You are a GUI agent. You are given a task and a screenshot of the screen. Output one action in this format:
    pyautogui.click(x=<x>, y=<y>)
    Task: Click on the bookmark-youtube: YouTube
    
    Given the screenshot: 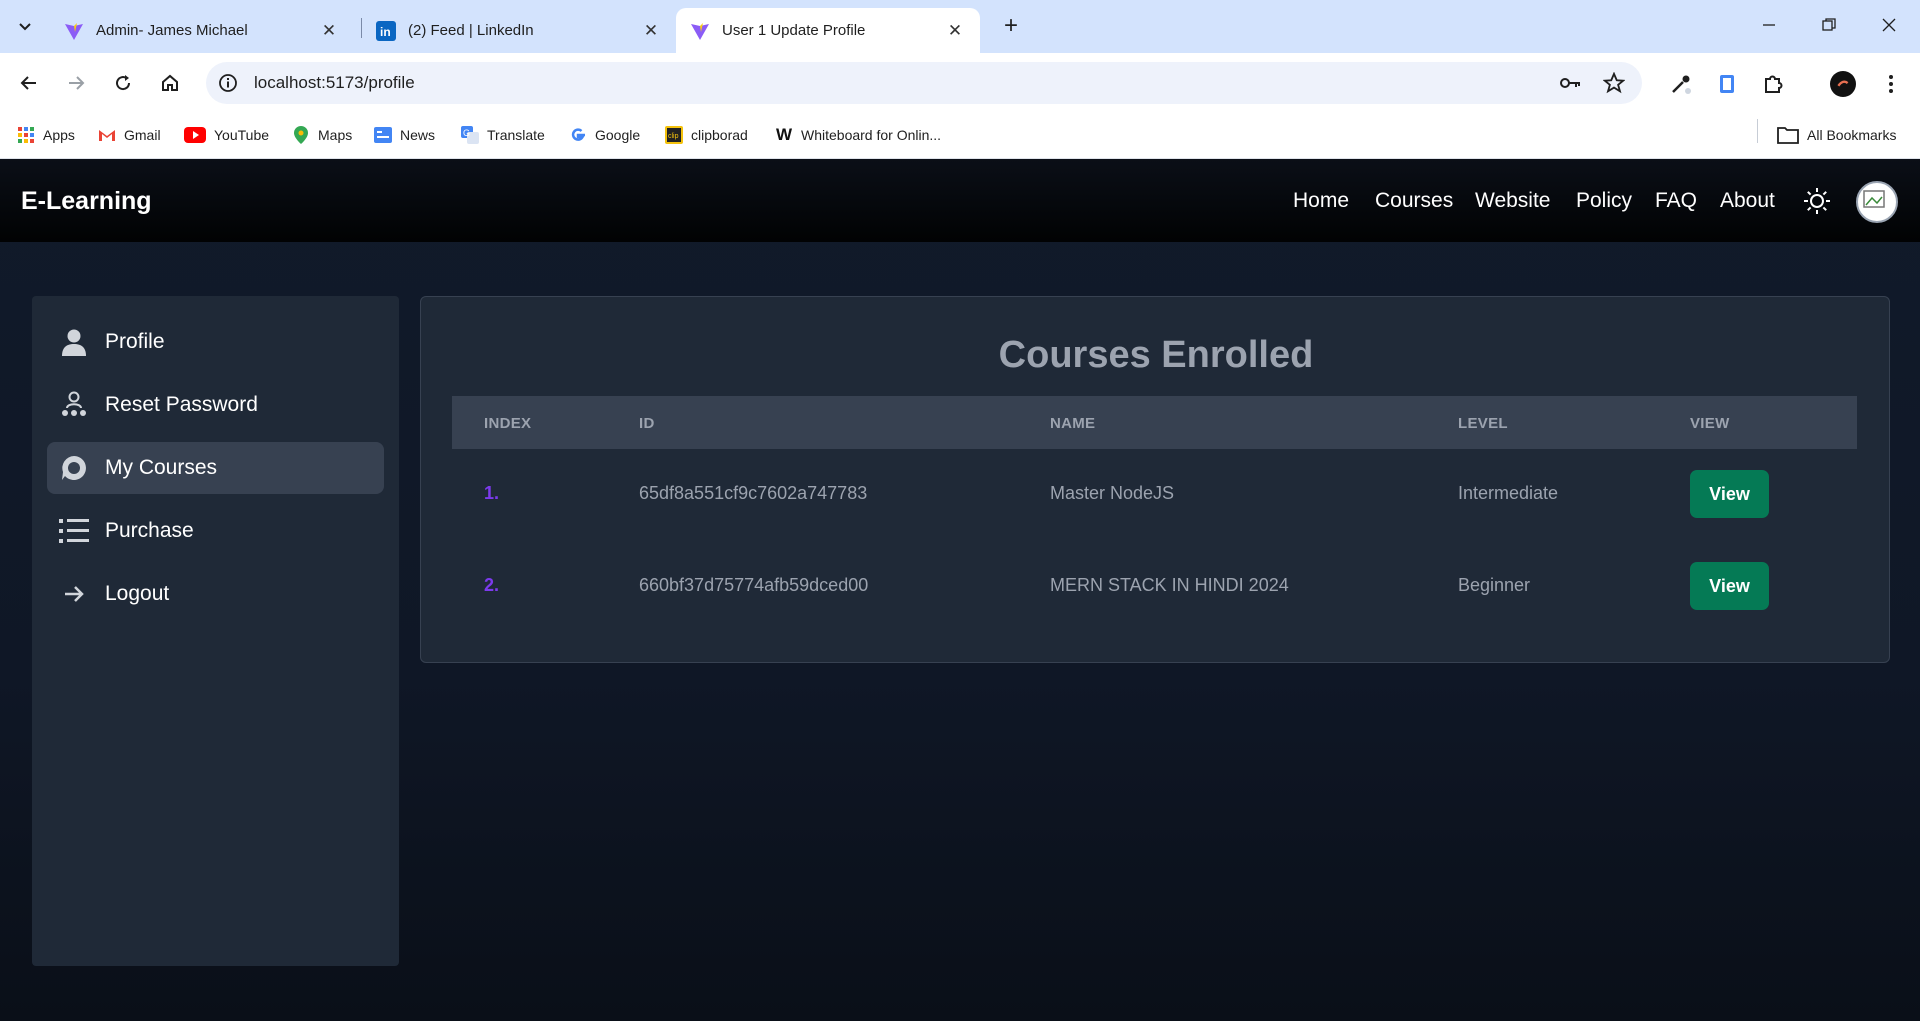 What is the action you would take?
    pyautogui.click(x=226, y=135)
    